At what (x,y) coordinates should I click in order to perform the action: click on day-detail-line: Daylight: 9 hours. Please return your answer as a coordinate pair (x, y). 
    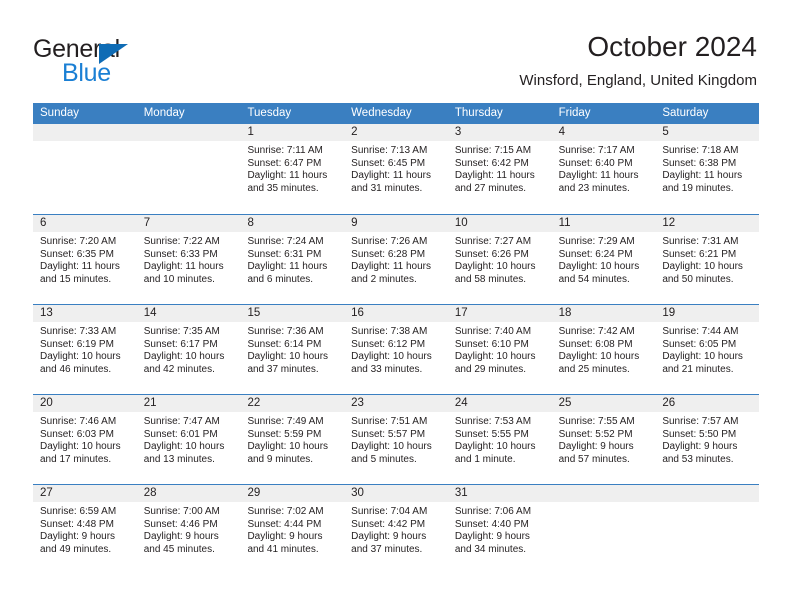
    Looking at the image, I should click on (492, 537).